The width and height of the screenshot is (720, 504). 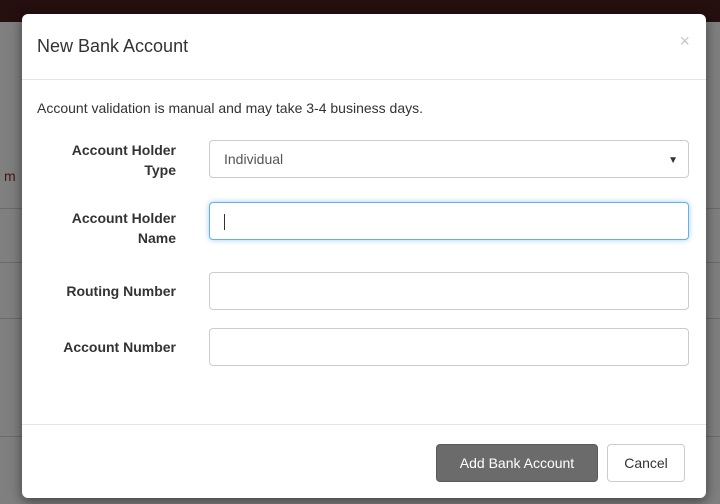 I want to click on routing-number-label: Routing Number, so click(x=121, y=291).